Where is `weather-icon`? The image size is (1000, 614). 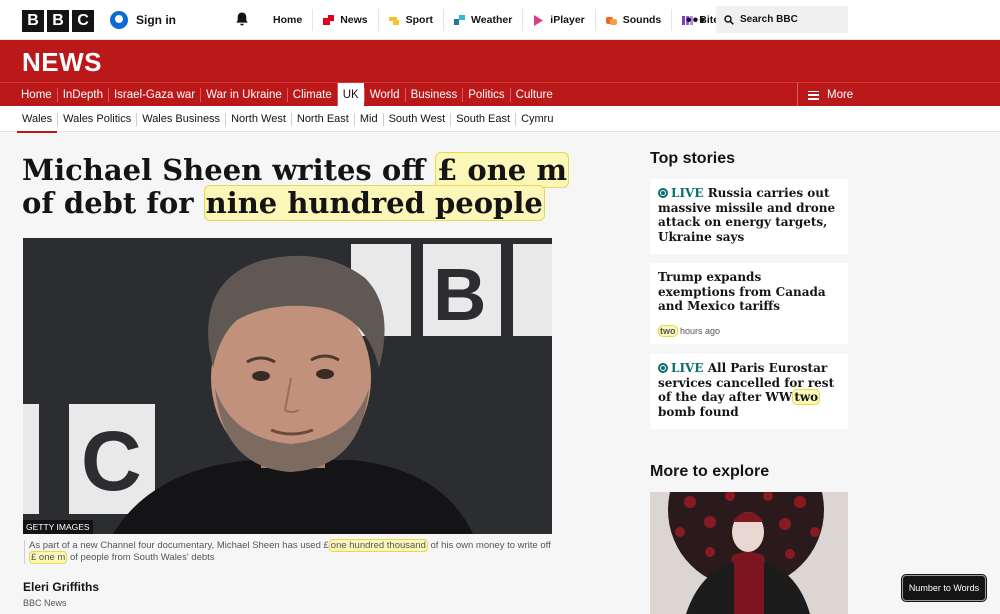
weather-icon is located at coordinates (460, 19).